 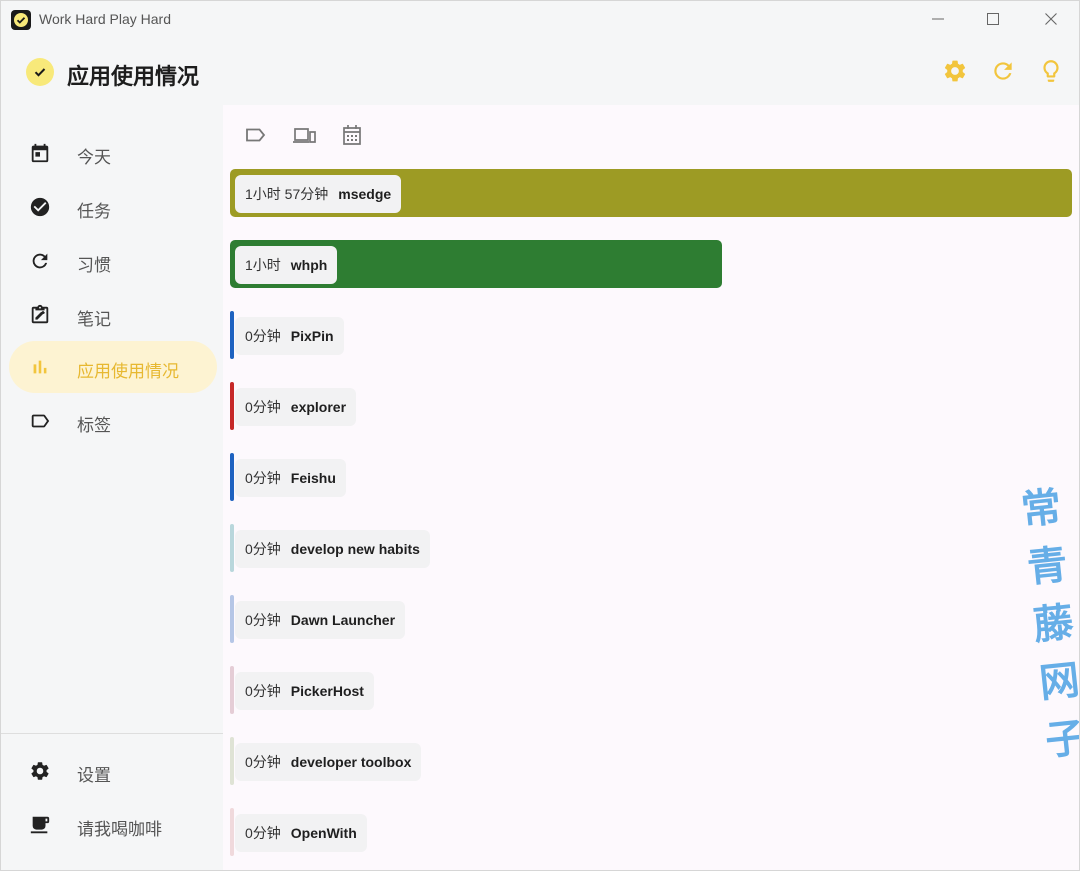 What do you see at coordinates (540, 19) in the screenshot?
I see `title-bar: Work Hard Play Hard` at bounding box center [540, 19].